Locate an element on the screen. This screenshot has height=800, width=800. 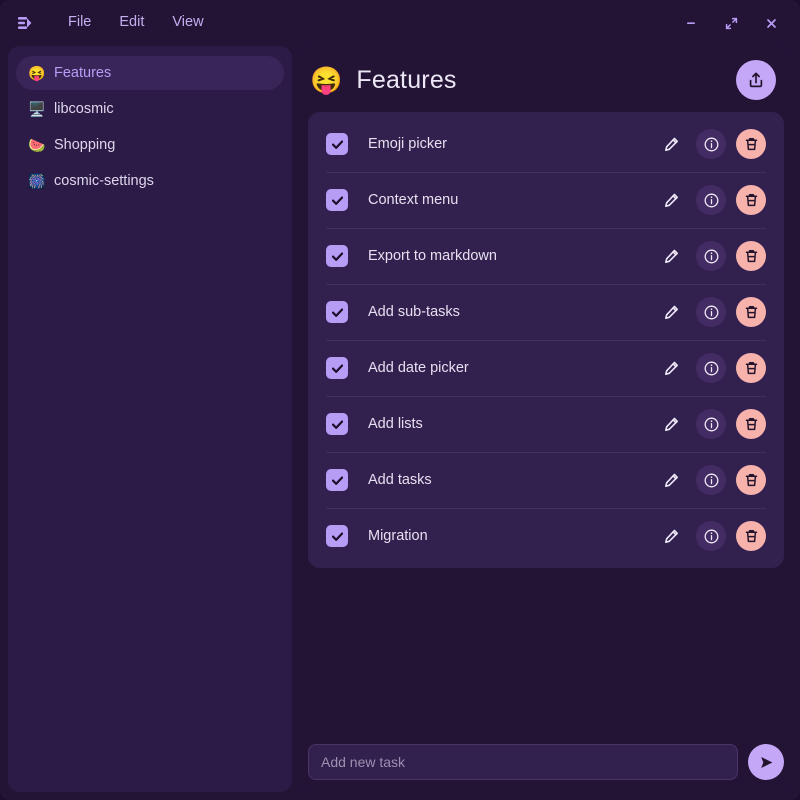
desktop-computer-emoji-icon: 🖥️ is located at coordinates (37, 109).